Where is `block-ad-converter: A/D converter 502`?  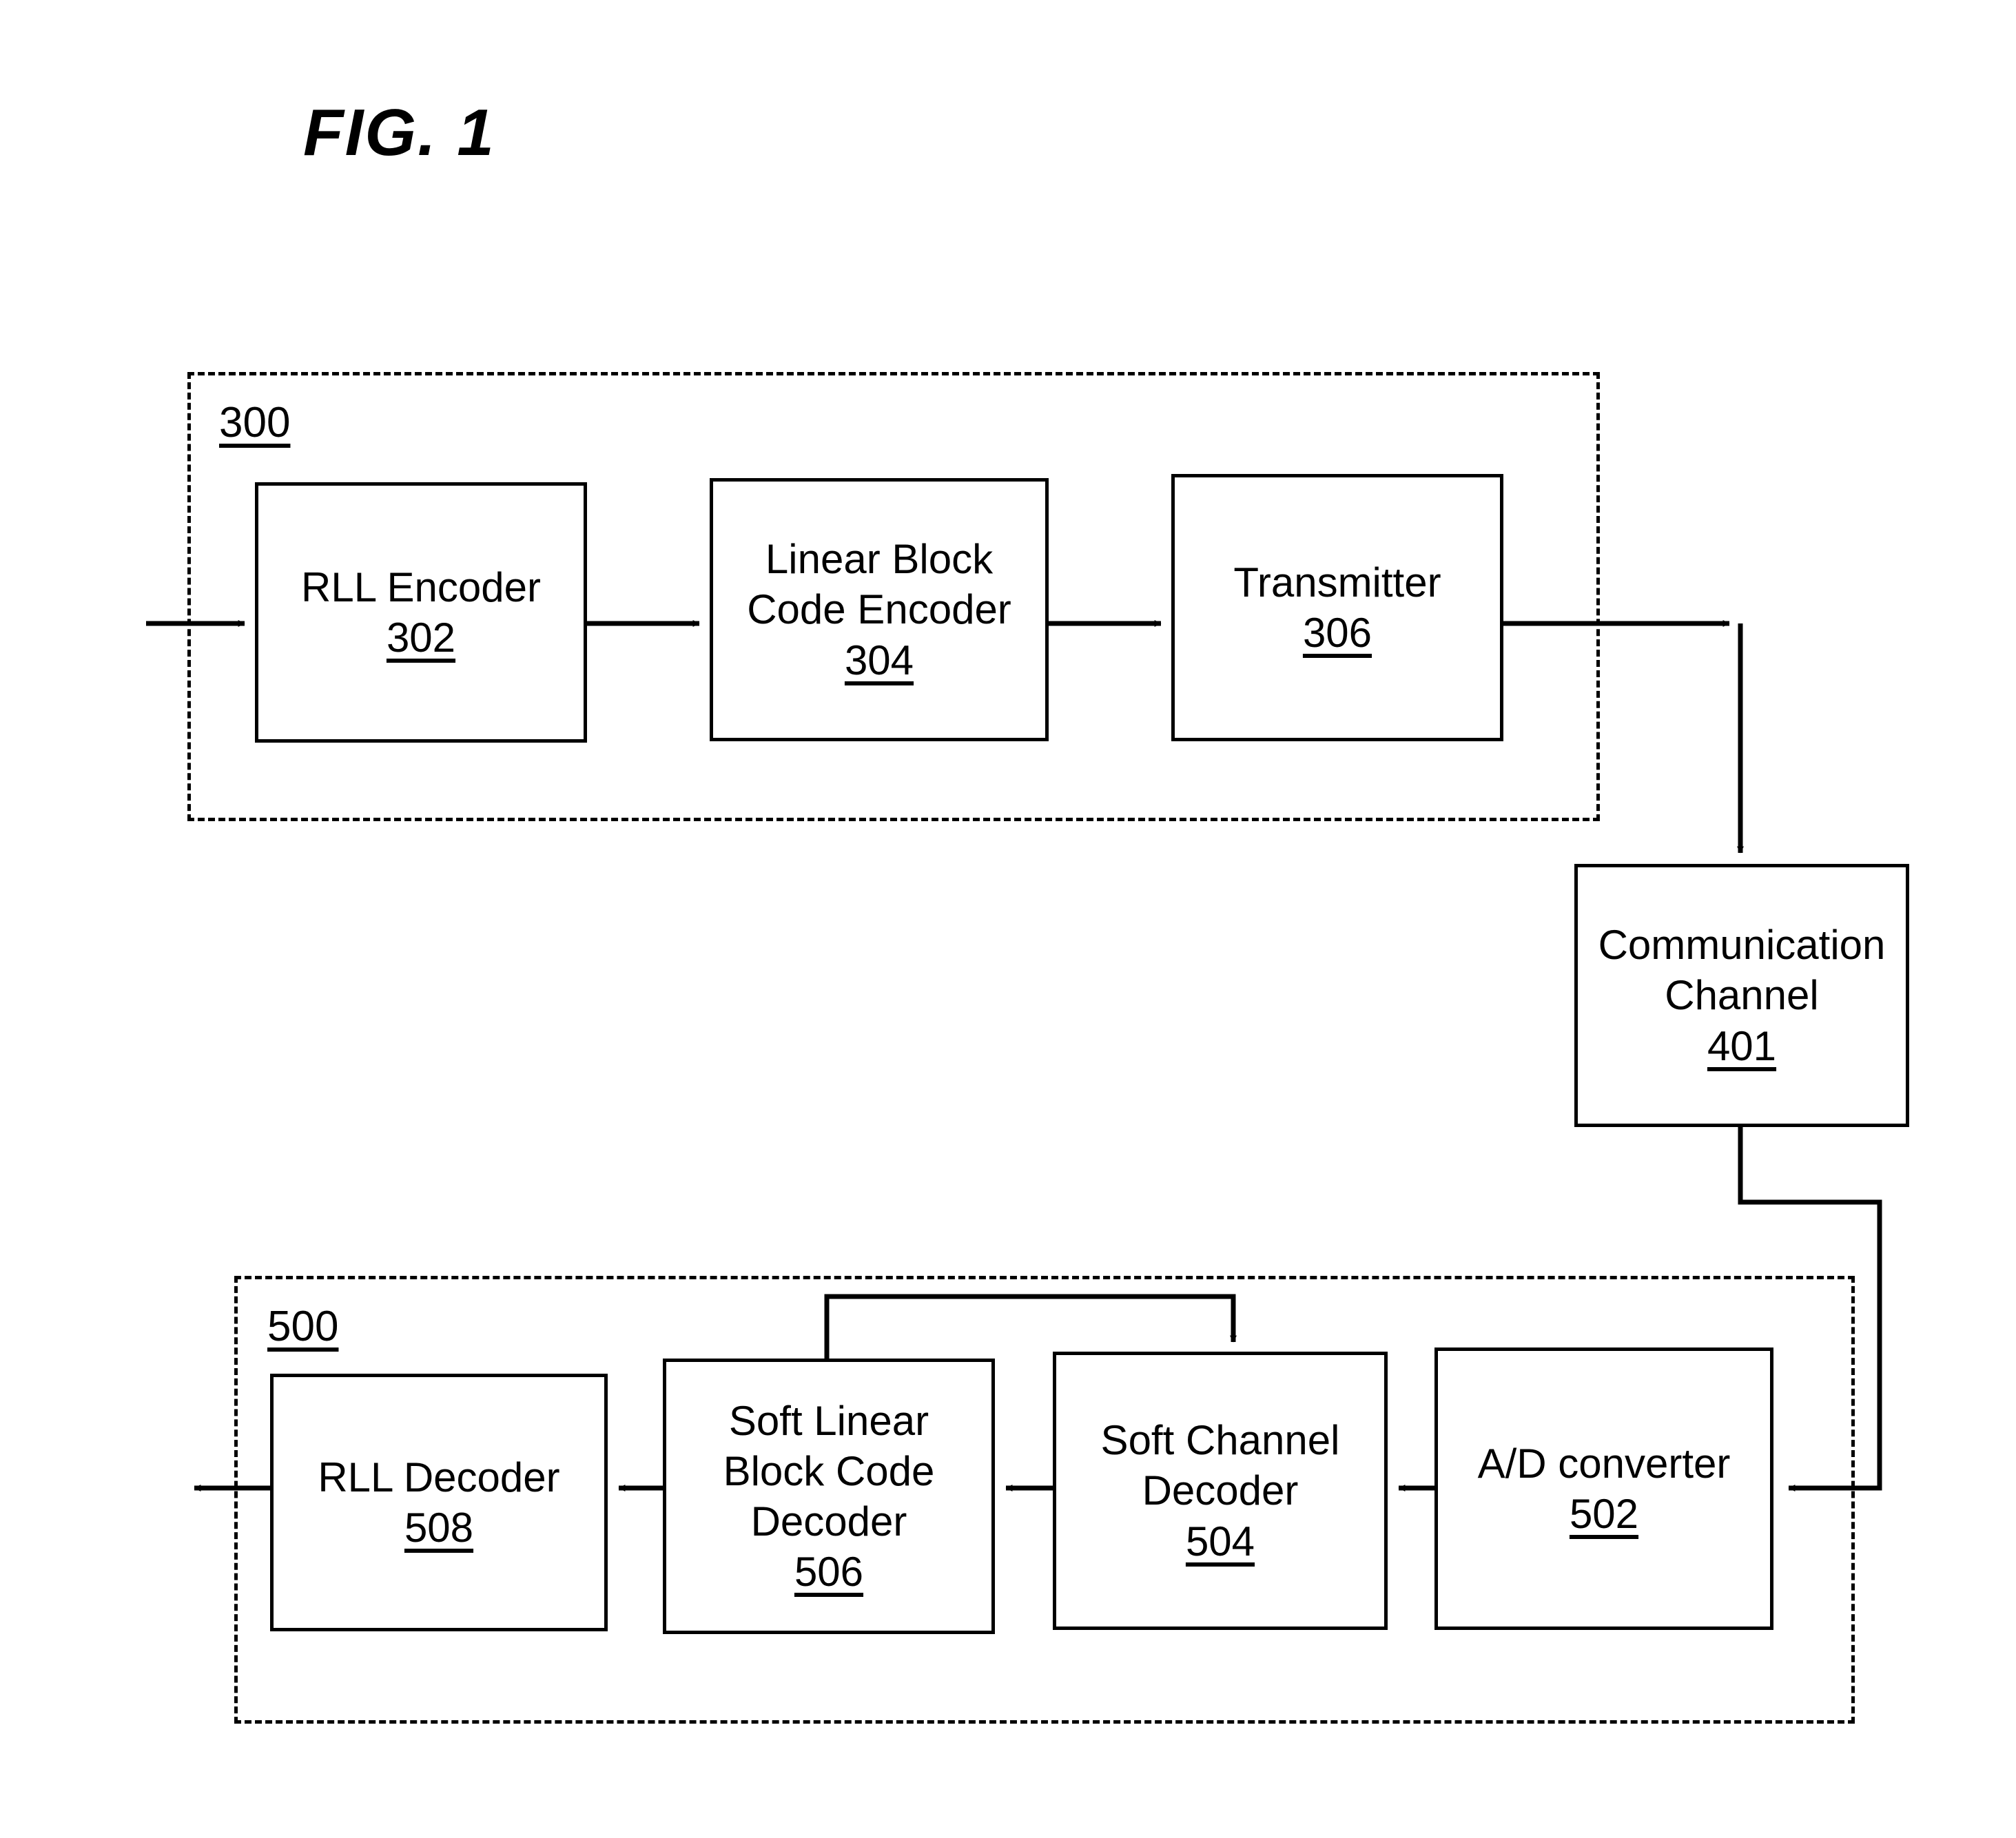
block-ad-converter: A/D converter 502 is located at coordinates (1603, 1488).